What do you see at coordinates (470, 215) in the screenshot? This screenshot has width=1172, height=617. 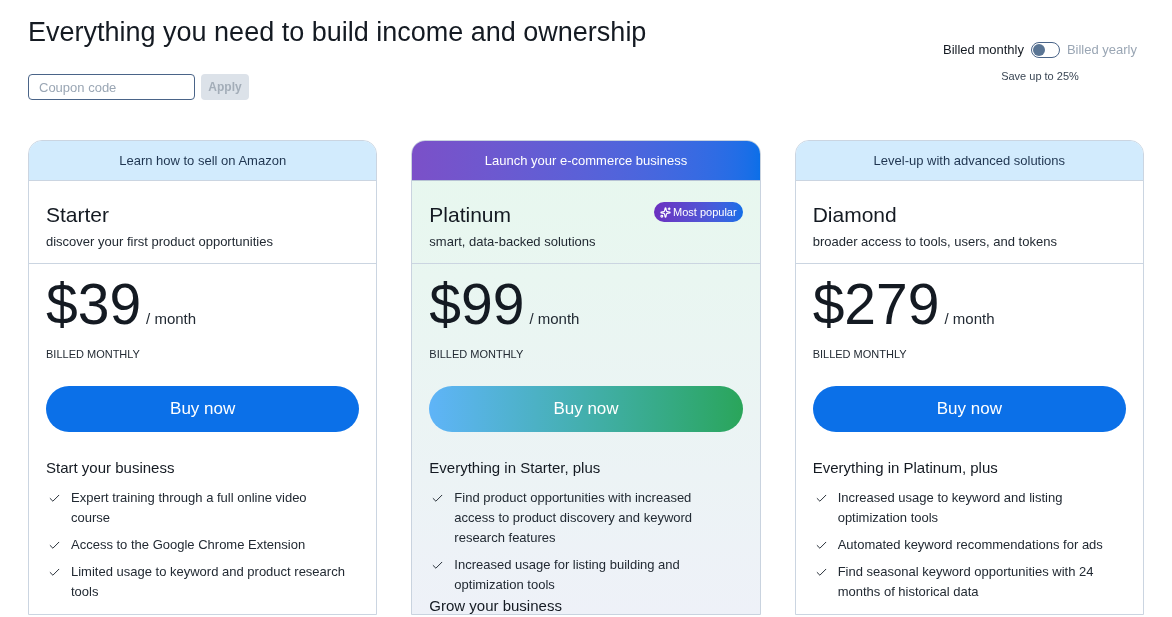 I see `plan-name: Platinum` at bounding box center [470, 215].